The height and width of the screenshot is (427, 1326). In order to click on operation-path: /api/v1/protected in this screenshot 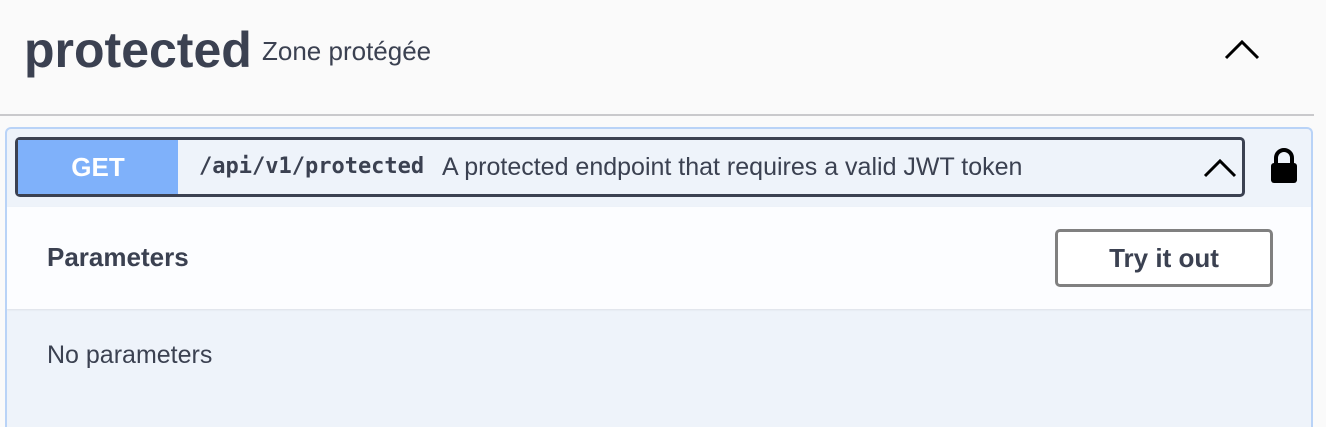, I will do `click(312, 166)`.